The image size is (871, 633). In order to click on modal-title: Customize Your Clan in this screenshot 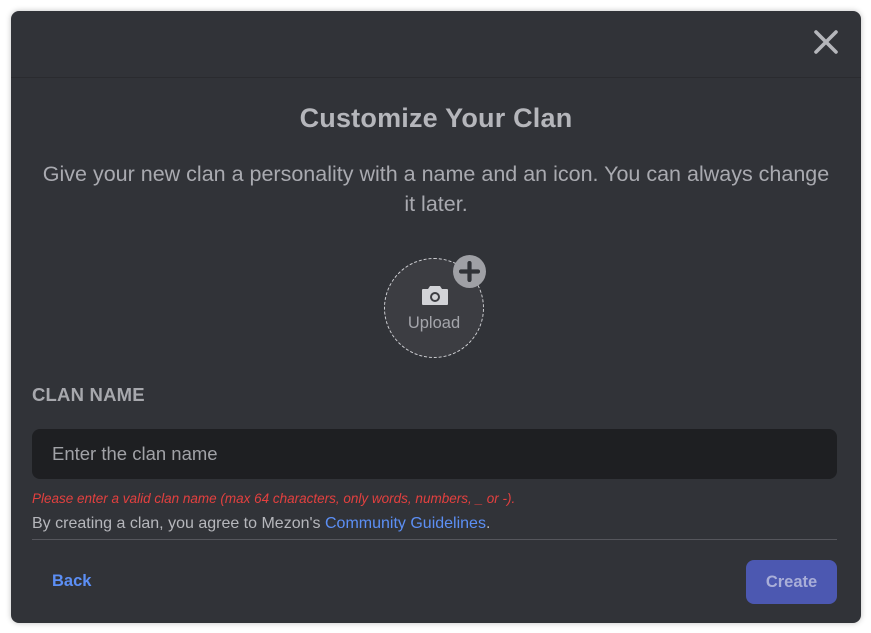, I will do `click(436, 118)`.